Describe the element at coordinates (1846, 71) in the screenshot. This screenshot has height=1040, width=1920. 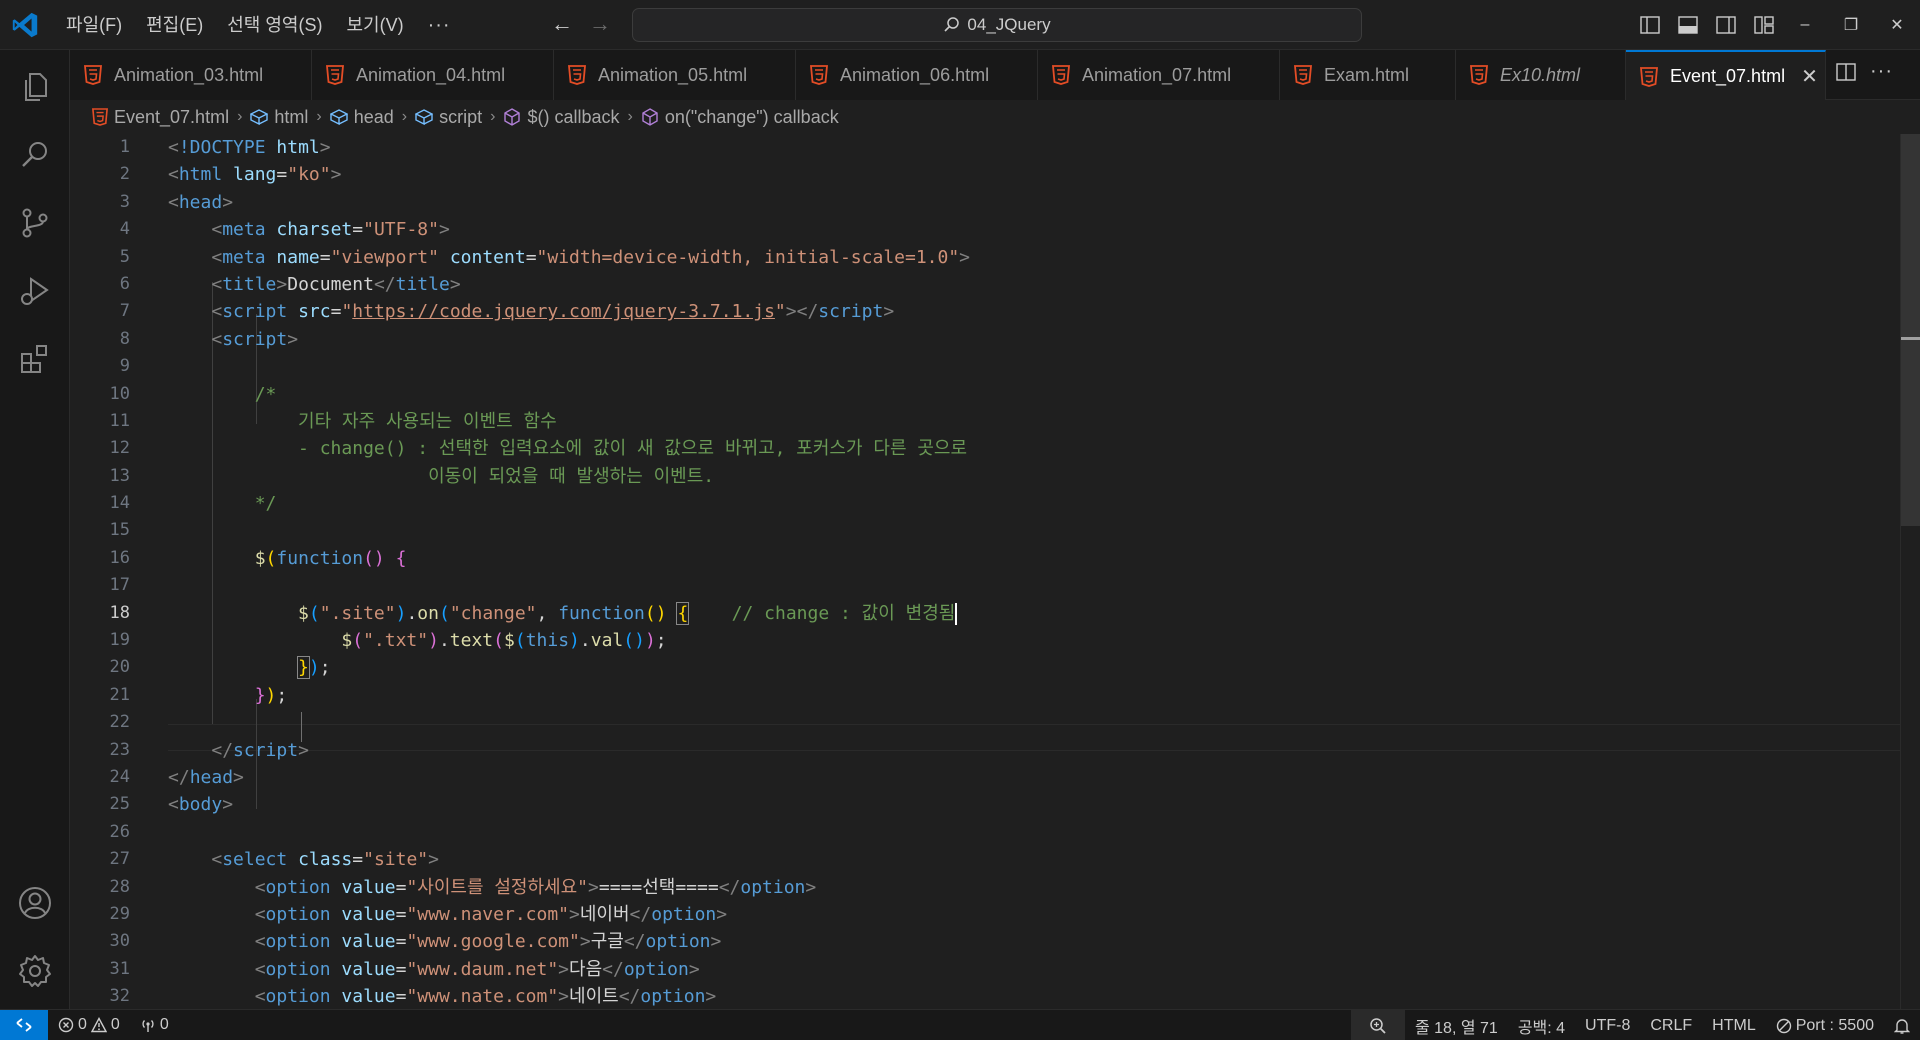
I see `split-editor-icon` at that location.